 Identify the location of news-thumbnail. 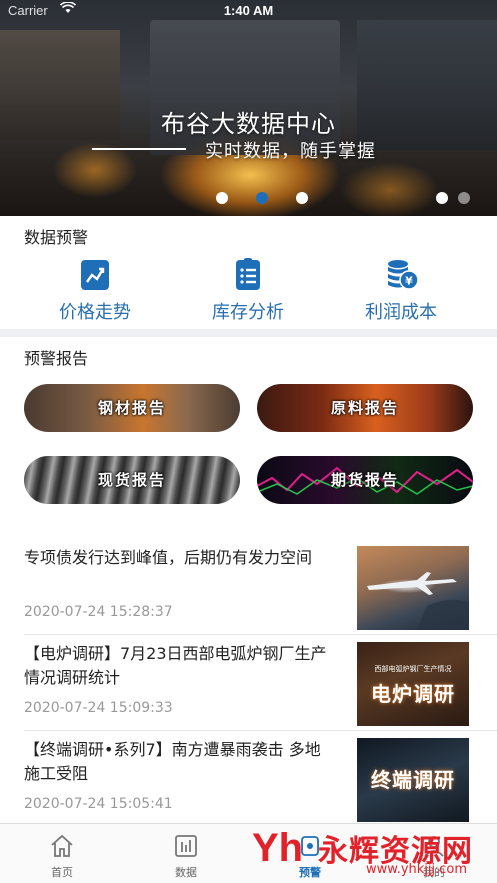
(413, 588).